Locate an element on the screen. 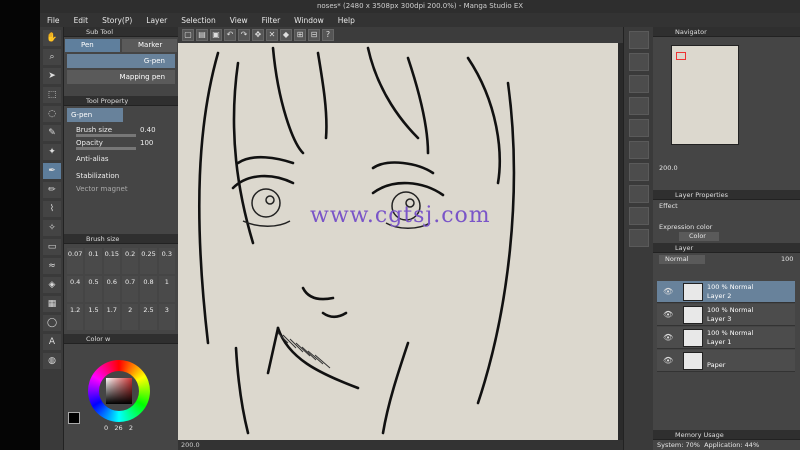 The width and height of the screenshot is (800, 450). transform-icon: ✥ is located at coordinates (258, 35).